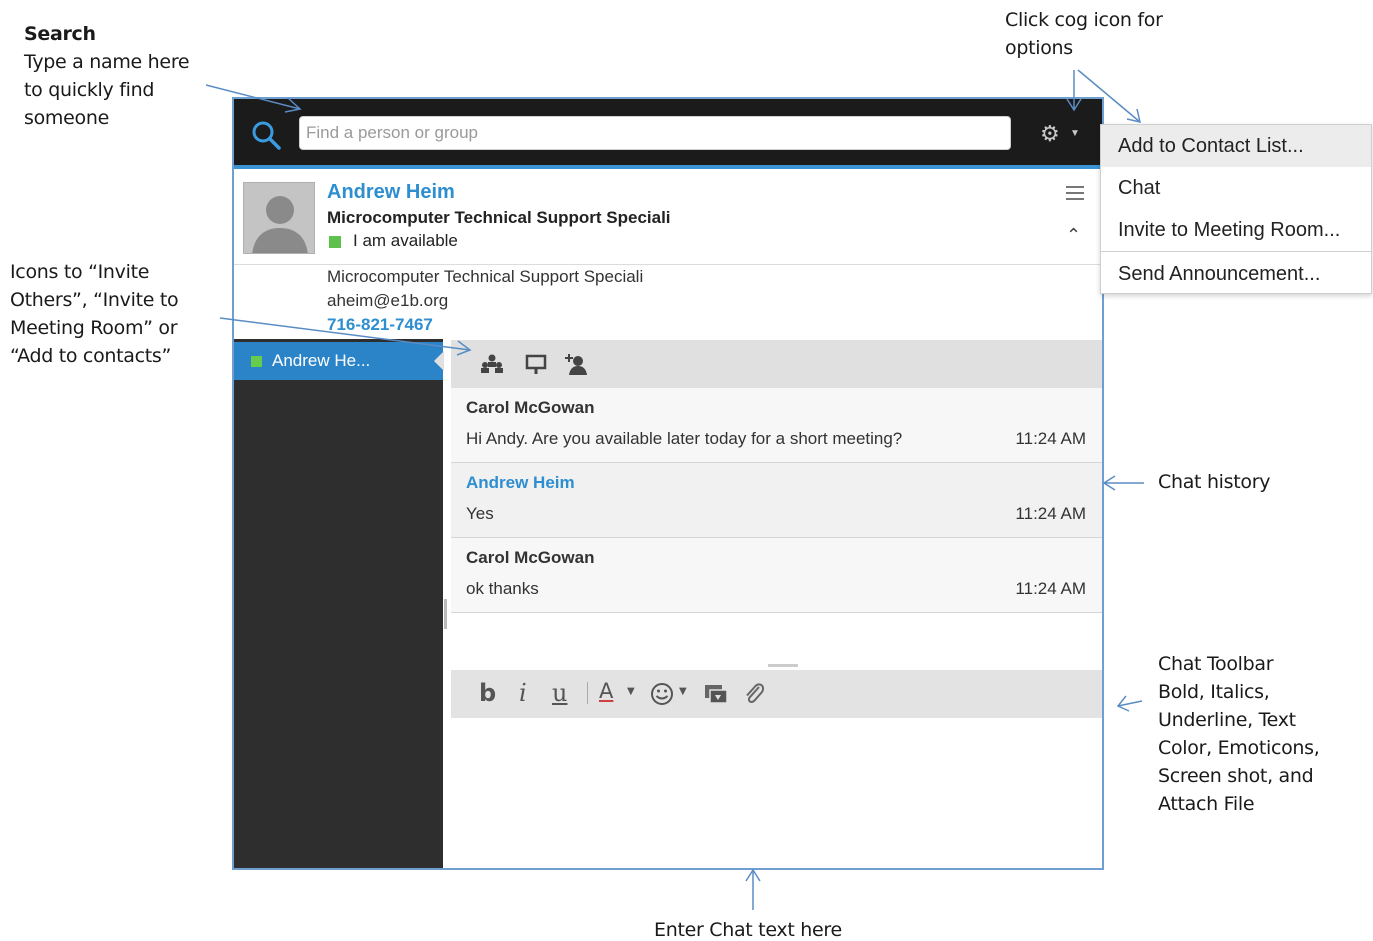  What do you see at coordinates (578, 364) in the screenshot?
I see `add-contact-icon` at bounding box center [578, 364].